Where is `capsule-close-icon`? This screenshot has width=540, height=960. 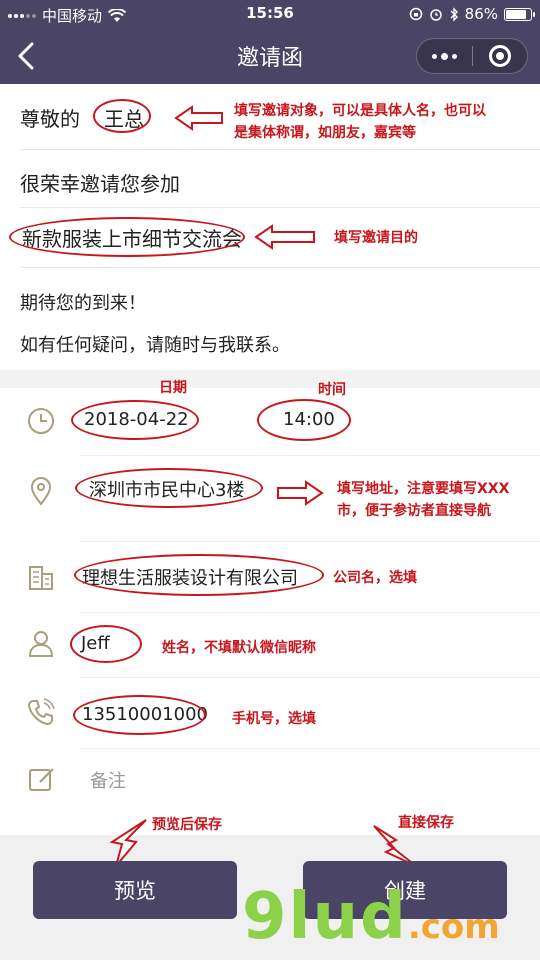
capsule-close-icon is located at coordinates (499, 56).